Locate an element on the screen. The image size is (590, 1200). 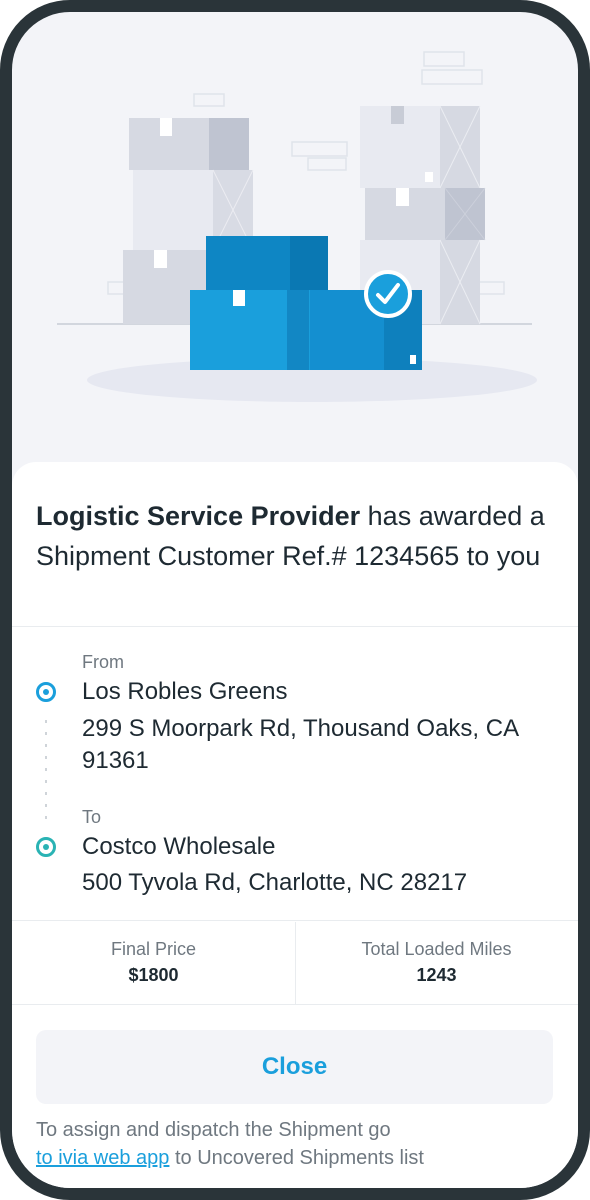
final-price-stat: Final Price $1800 is located at coordinates (153, 963).